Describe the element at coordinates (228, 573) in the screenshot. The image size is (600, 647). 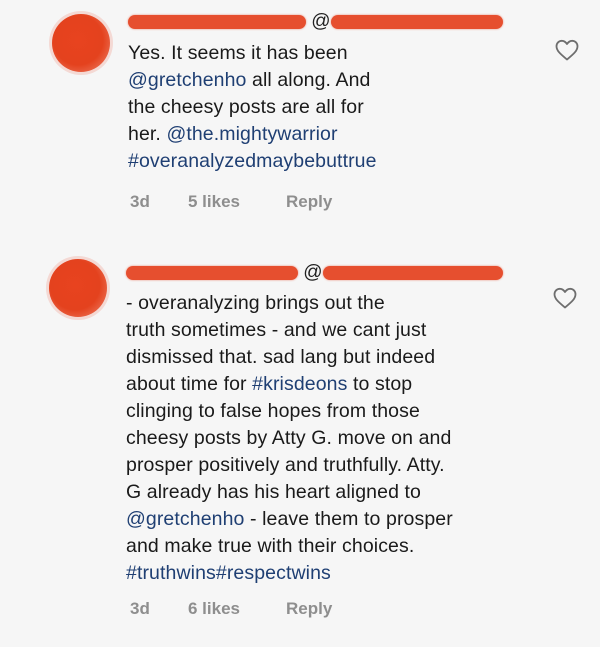
I see `hashtag-link: #truthwins#respectwins` at that location.